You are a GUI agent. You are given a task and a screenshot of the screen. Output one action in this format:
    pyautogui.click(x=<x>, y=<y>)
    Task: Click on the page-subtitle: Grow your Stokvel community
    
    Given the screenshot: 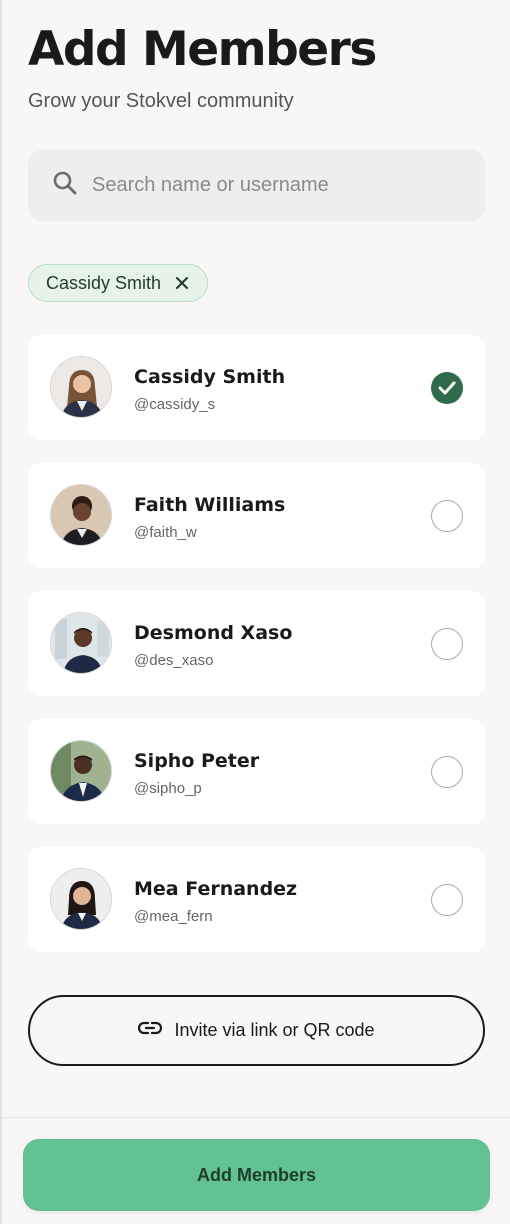 What is the action you would take?
    pyautogui.click(x=161, y=101)
    